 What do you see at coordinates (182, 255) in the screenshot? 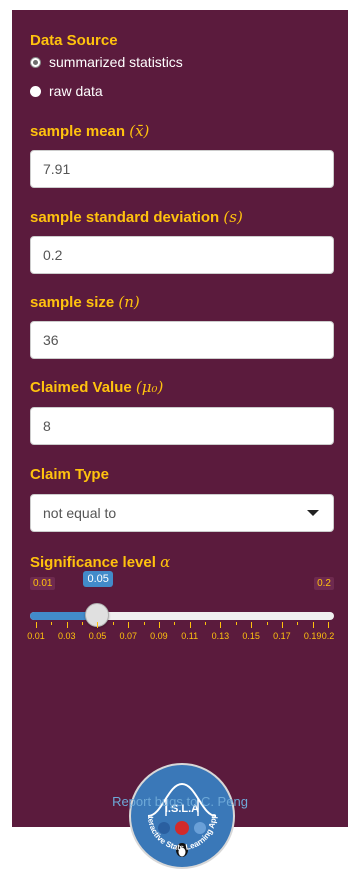
I see `sample-sd-input: 0.2` at bounding box center [182, 255].